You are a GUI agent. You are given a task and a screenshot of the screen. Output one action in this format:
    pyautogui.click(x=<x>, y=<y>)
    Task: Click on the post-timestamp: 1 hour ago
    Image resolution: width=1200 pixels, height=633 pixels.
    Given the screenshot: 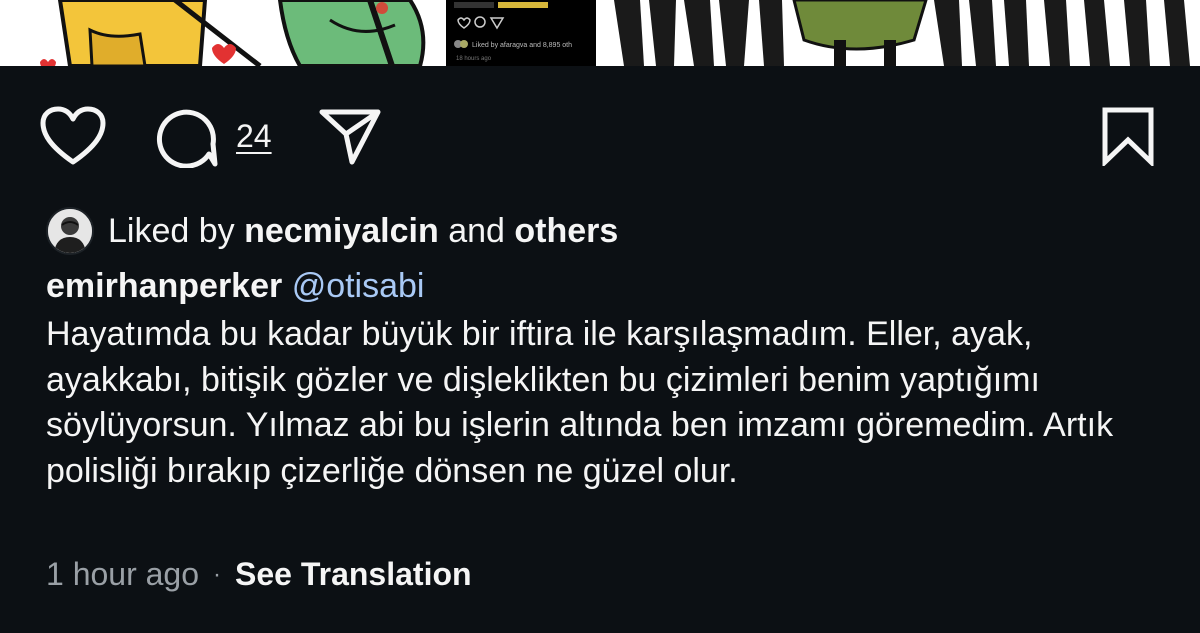 What is the action you would take?
    pyautogui.click(x=123, y=574)
    